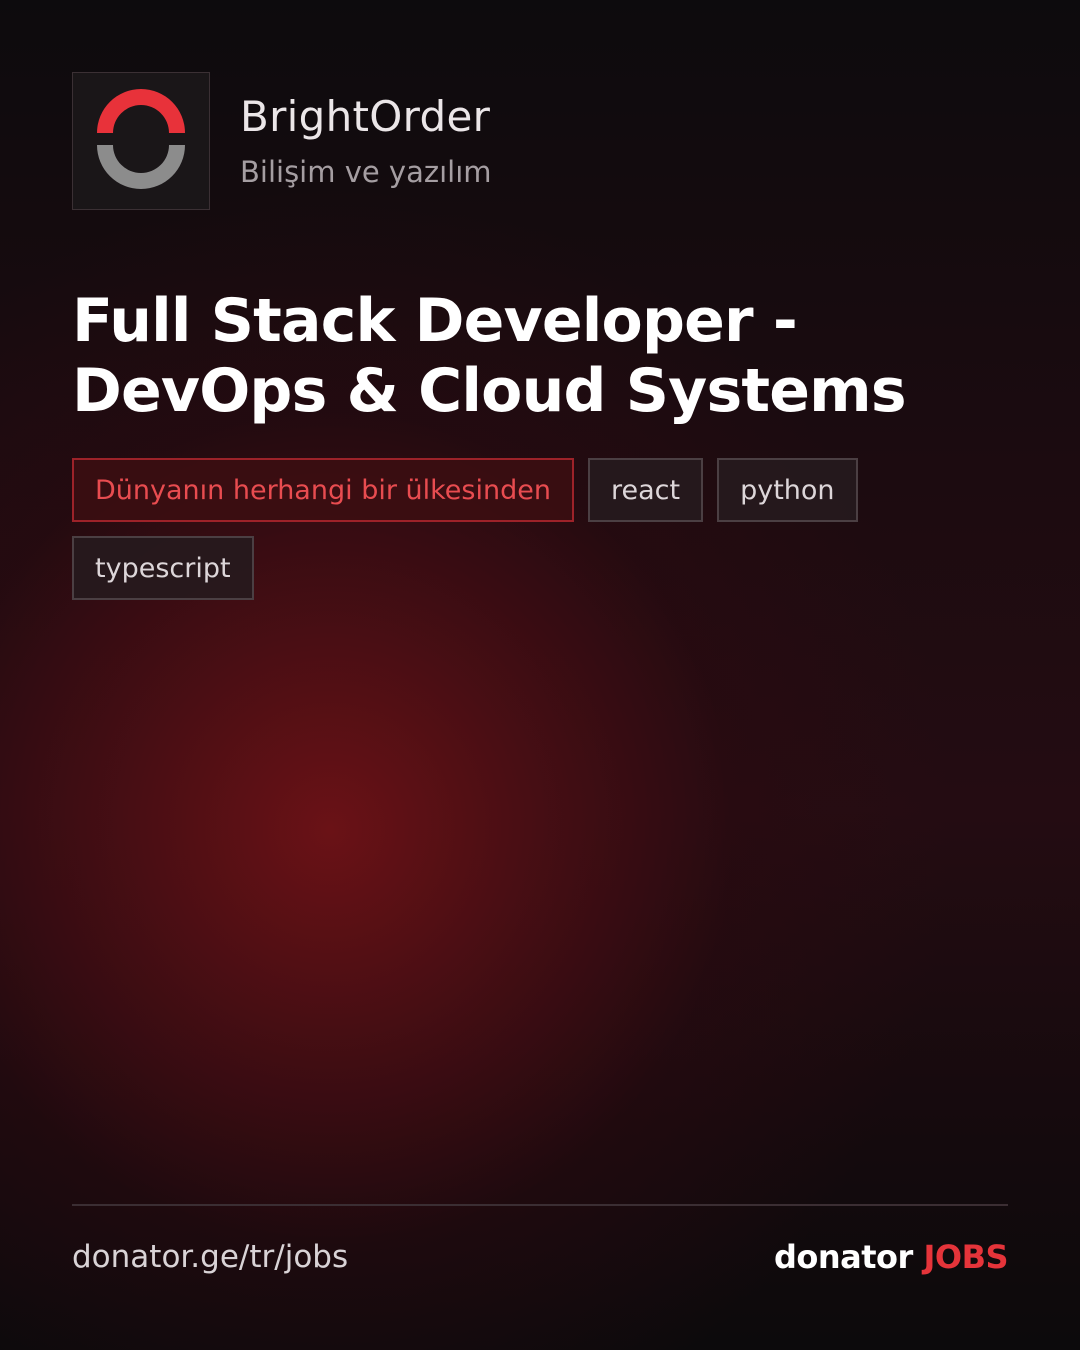 The image size is (1080, 1350). Describe the element at coordinates (787, 490) in the screenshot. I see `skill-tag-python: python` at that location.